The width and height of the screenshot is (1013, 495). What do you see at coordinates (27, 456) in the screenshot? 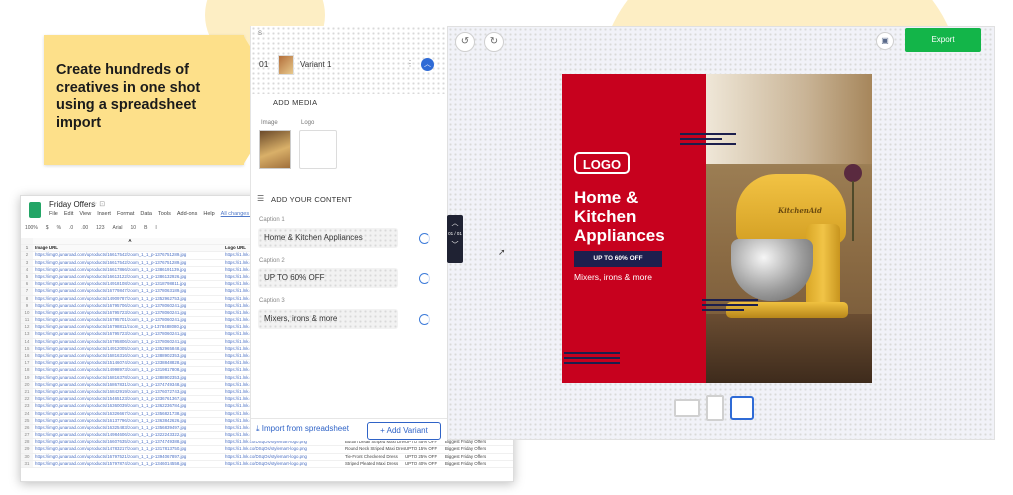
I see `row-number: 30` at bounding box center [27, 456].